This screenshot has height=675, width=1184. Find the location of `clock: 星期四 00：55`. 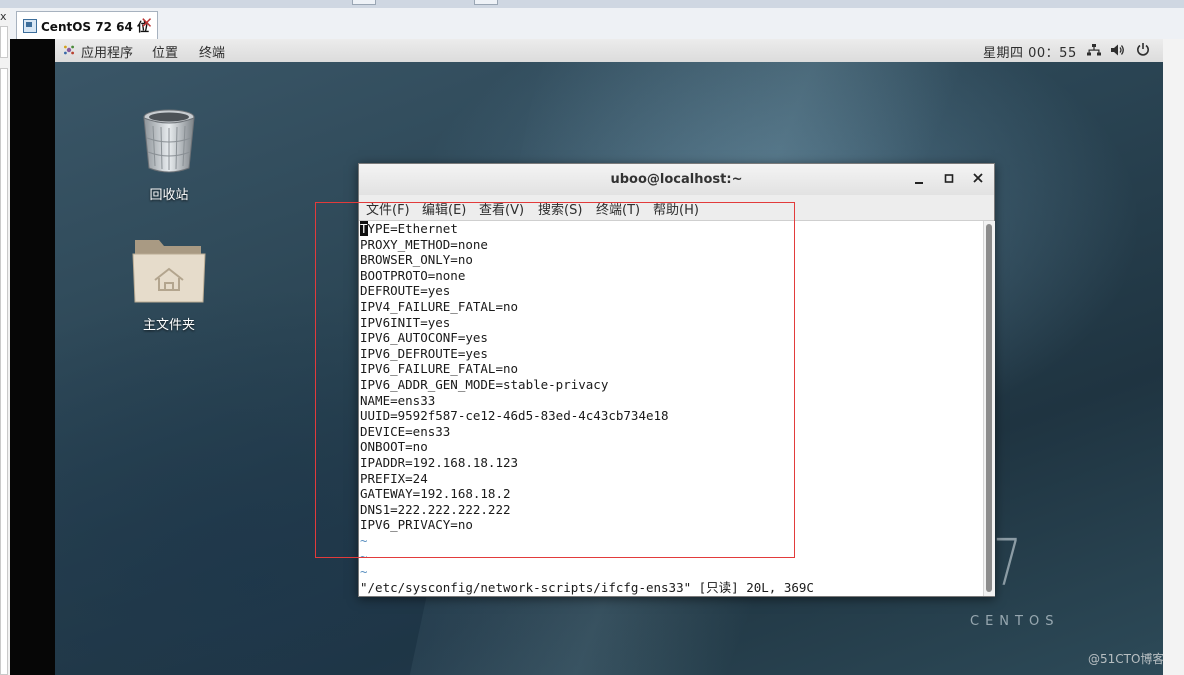

clock: 星期四 00：55 is located at coordinates (1030, 51).